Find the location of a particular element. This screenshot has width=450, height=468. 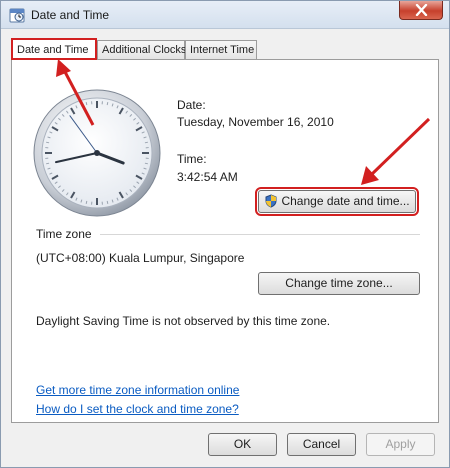

date-value: Tuesday, November 16, 2010 is located at coordinates (255, 122).